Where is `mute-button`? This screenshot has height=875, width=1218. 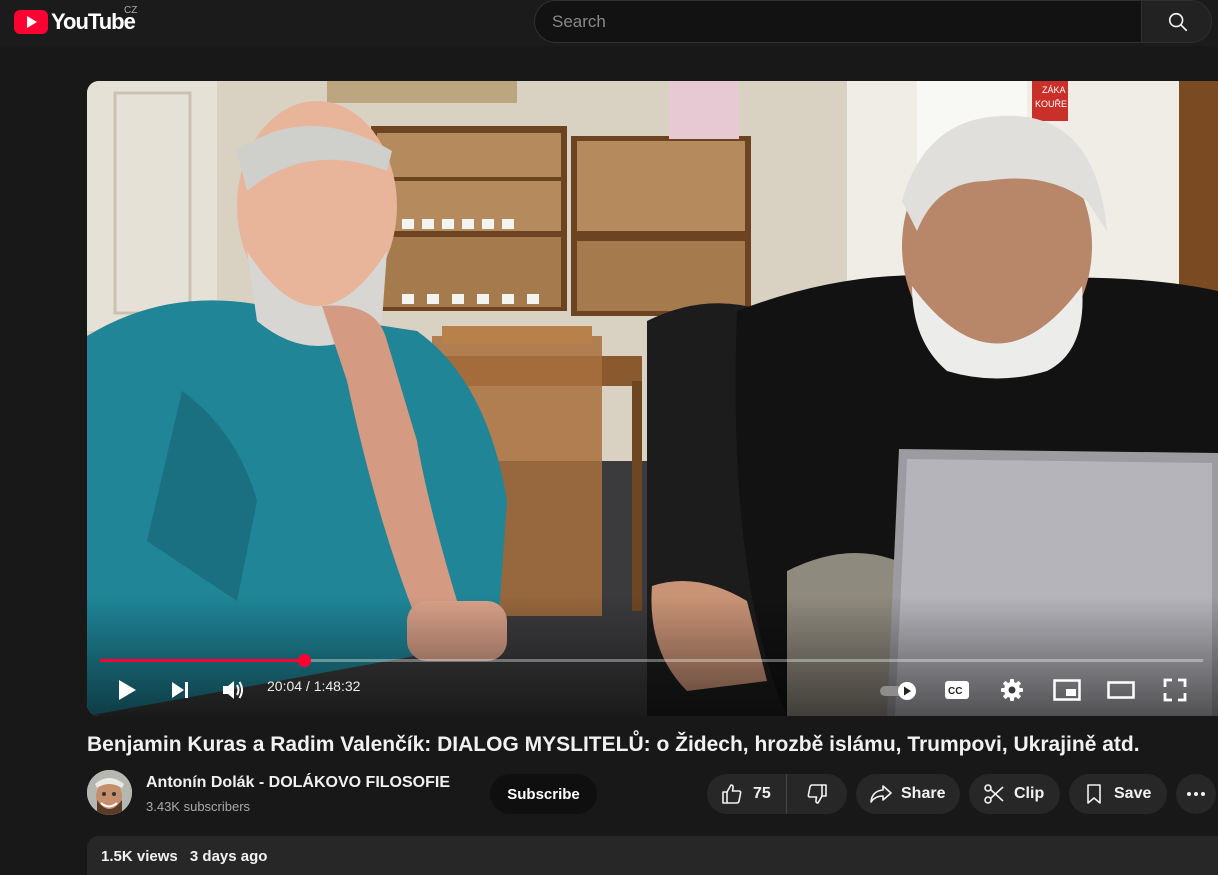 mute-button is located at coordinates (233, 690).